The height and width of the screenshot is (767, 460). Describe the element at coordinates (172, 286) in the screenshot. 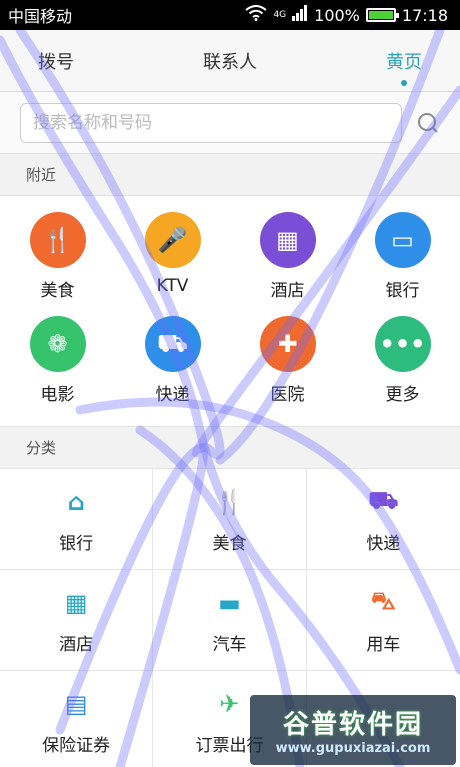

I see `nearby-label: KTV` at that location.